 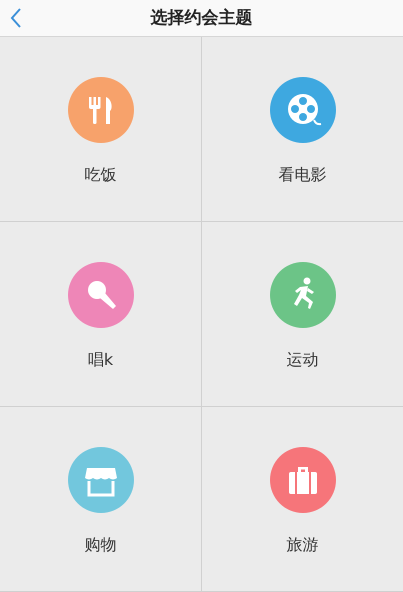 What do you see at coordinates (302, 545) in the screenshot?
I see `theme-label: 旅游` at bounding box center [302, 545].